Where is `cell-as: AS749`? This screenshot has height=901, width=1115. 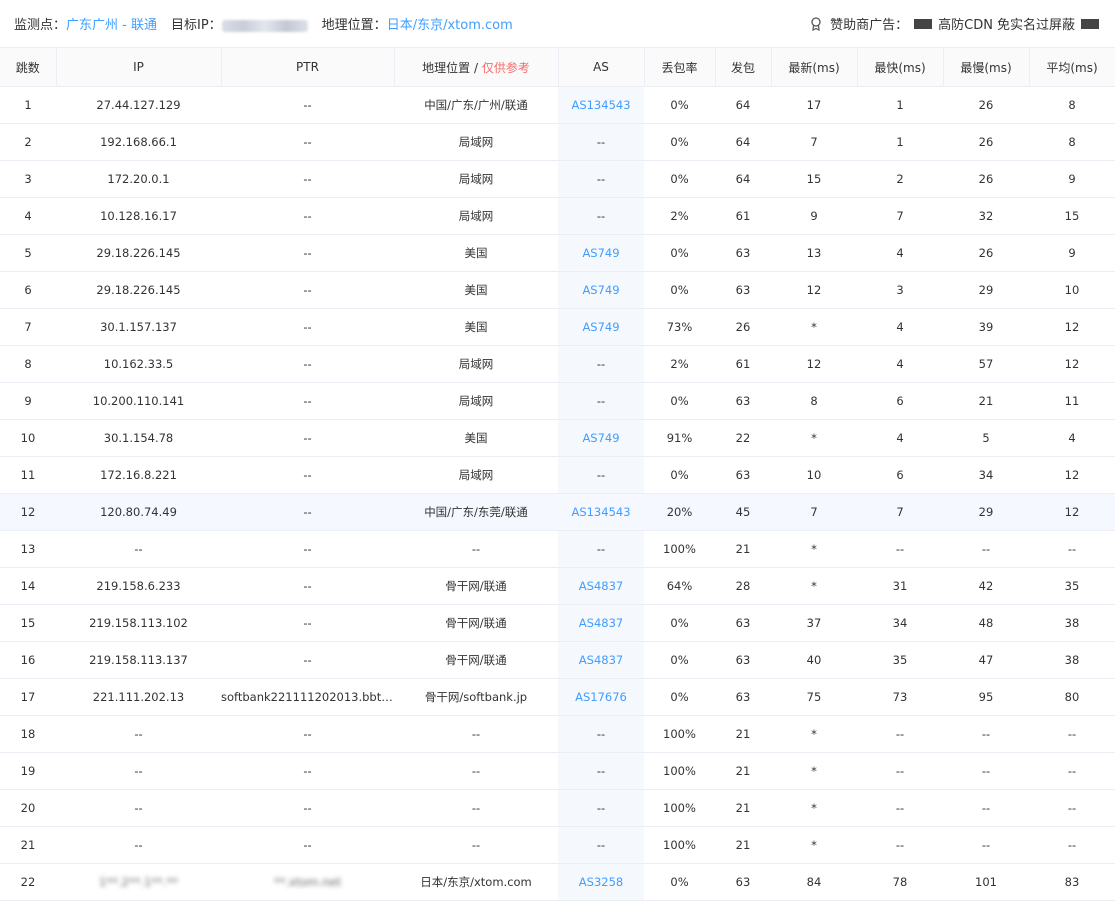 cell-as: AS749 is located at coordinates (601, 253).